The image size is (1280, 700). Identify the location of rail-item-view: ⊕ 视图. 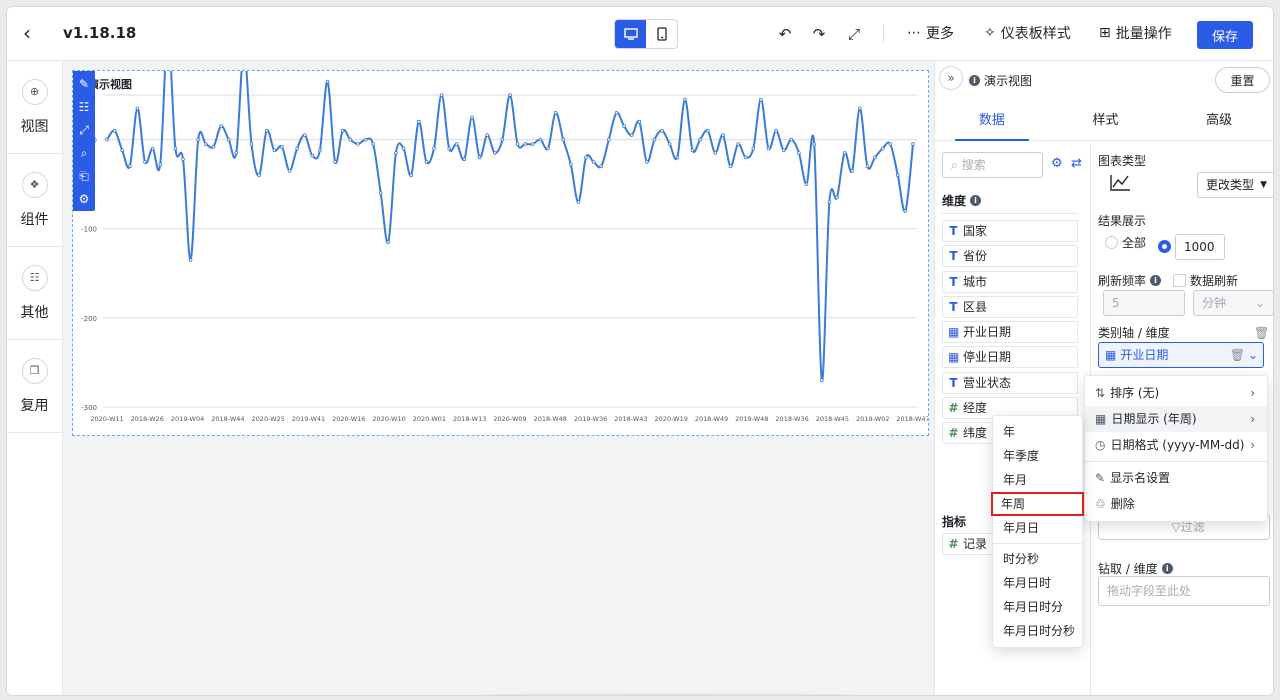
(34, 107).